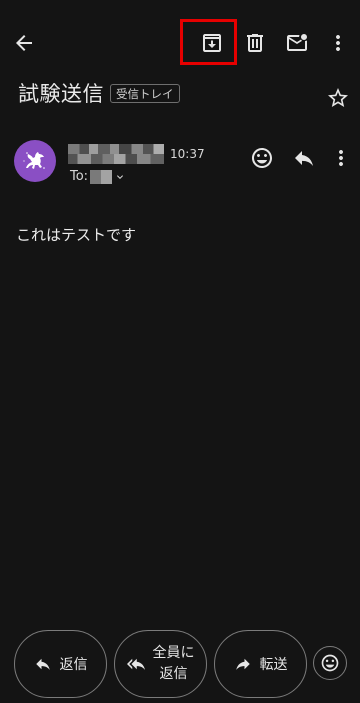  I want to click on chevron-down-icon, so click(120, 176).